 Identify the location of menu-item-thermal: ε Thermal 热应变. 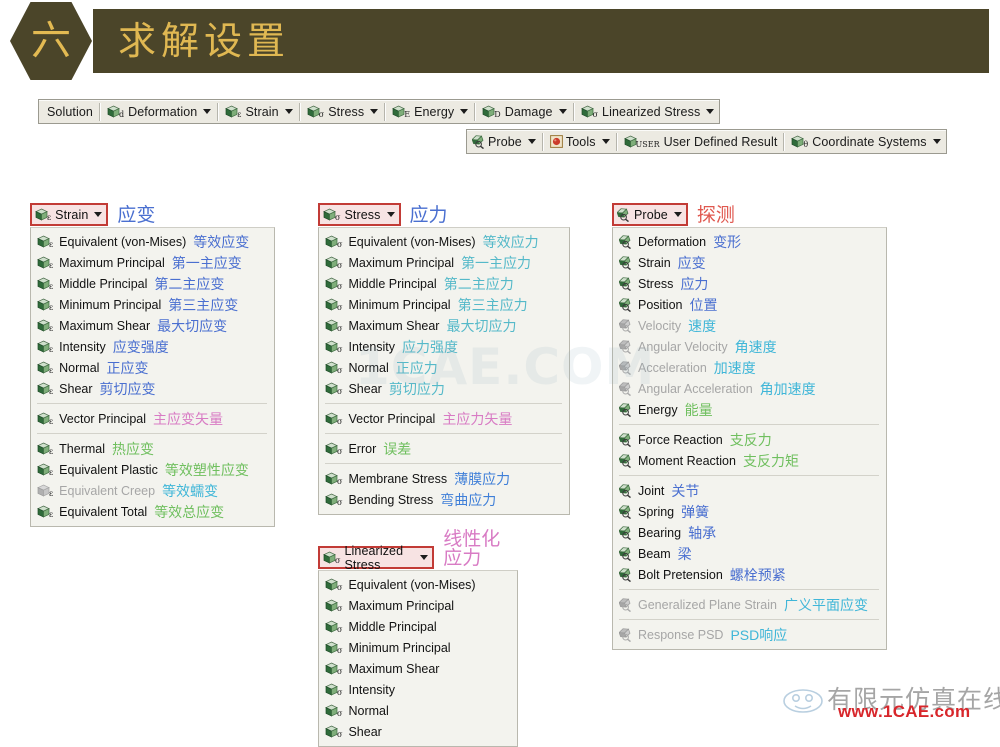
(152, 448).